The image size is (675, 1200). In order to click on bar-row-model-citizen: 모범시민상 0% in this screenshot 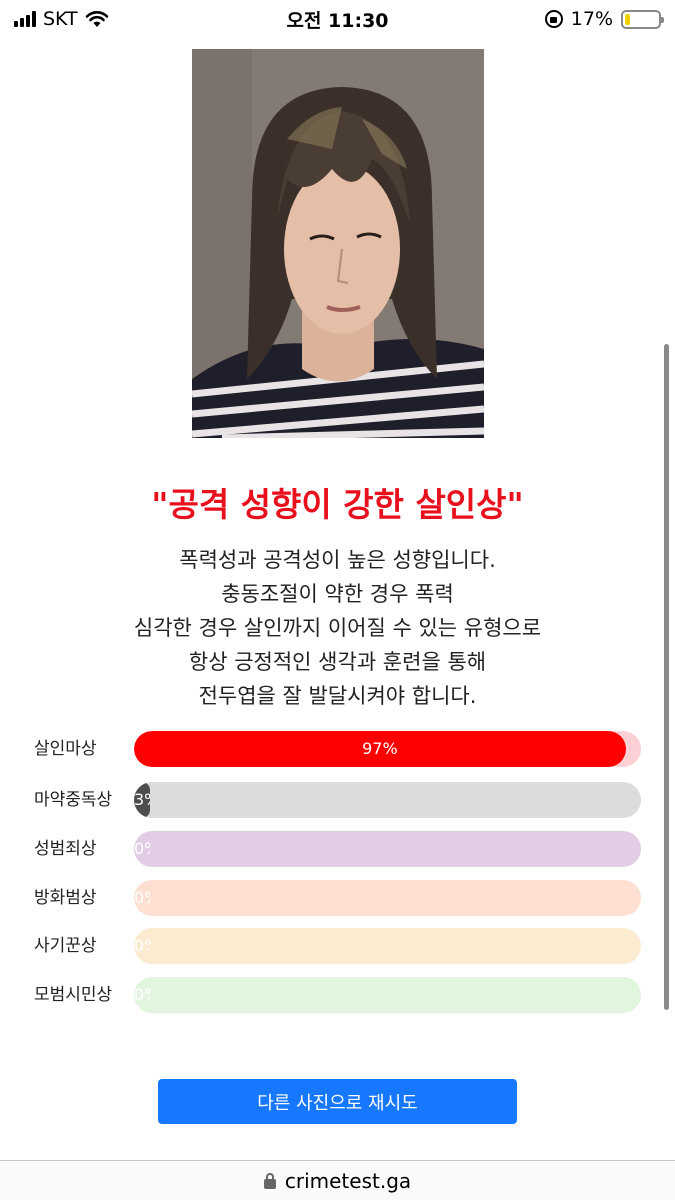, I will do `click(337, 995)`.